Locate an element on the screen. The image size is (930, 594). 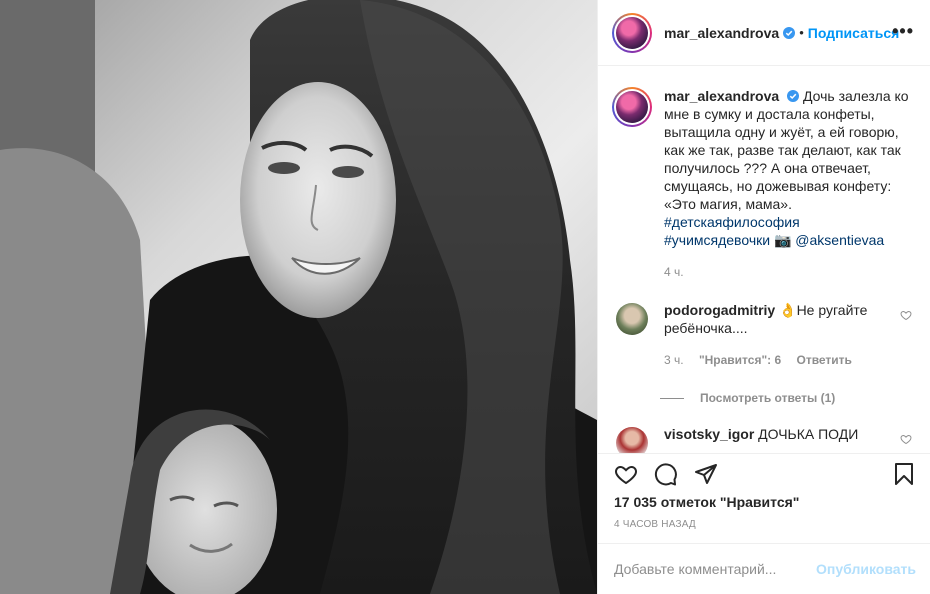
share-icon is located at coordinates (706, 474).